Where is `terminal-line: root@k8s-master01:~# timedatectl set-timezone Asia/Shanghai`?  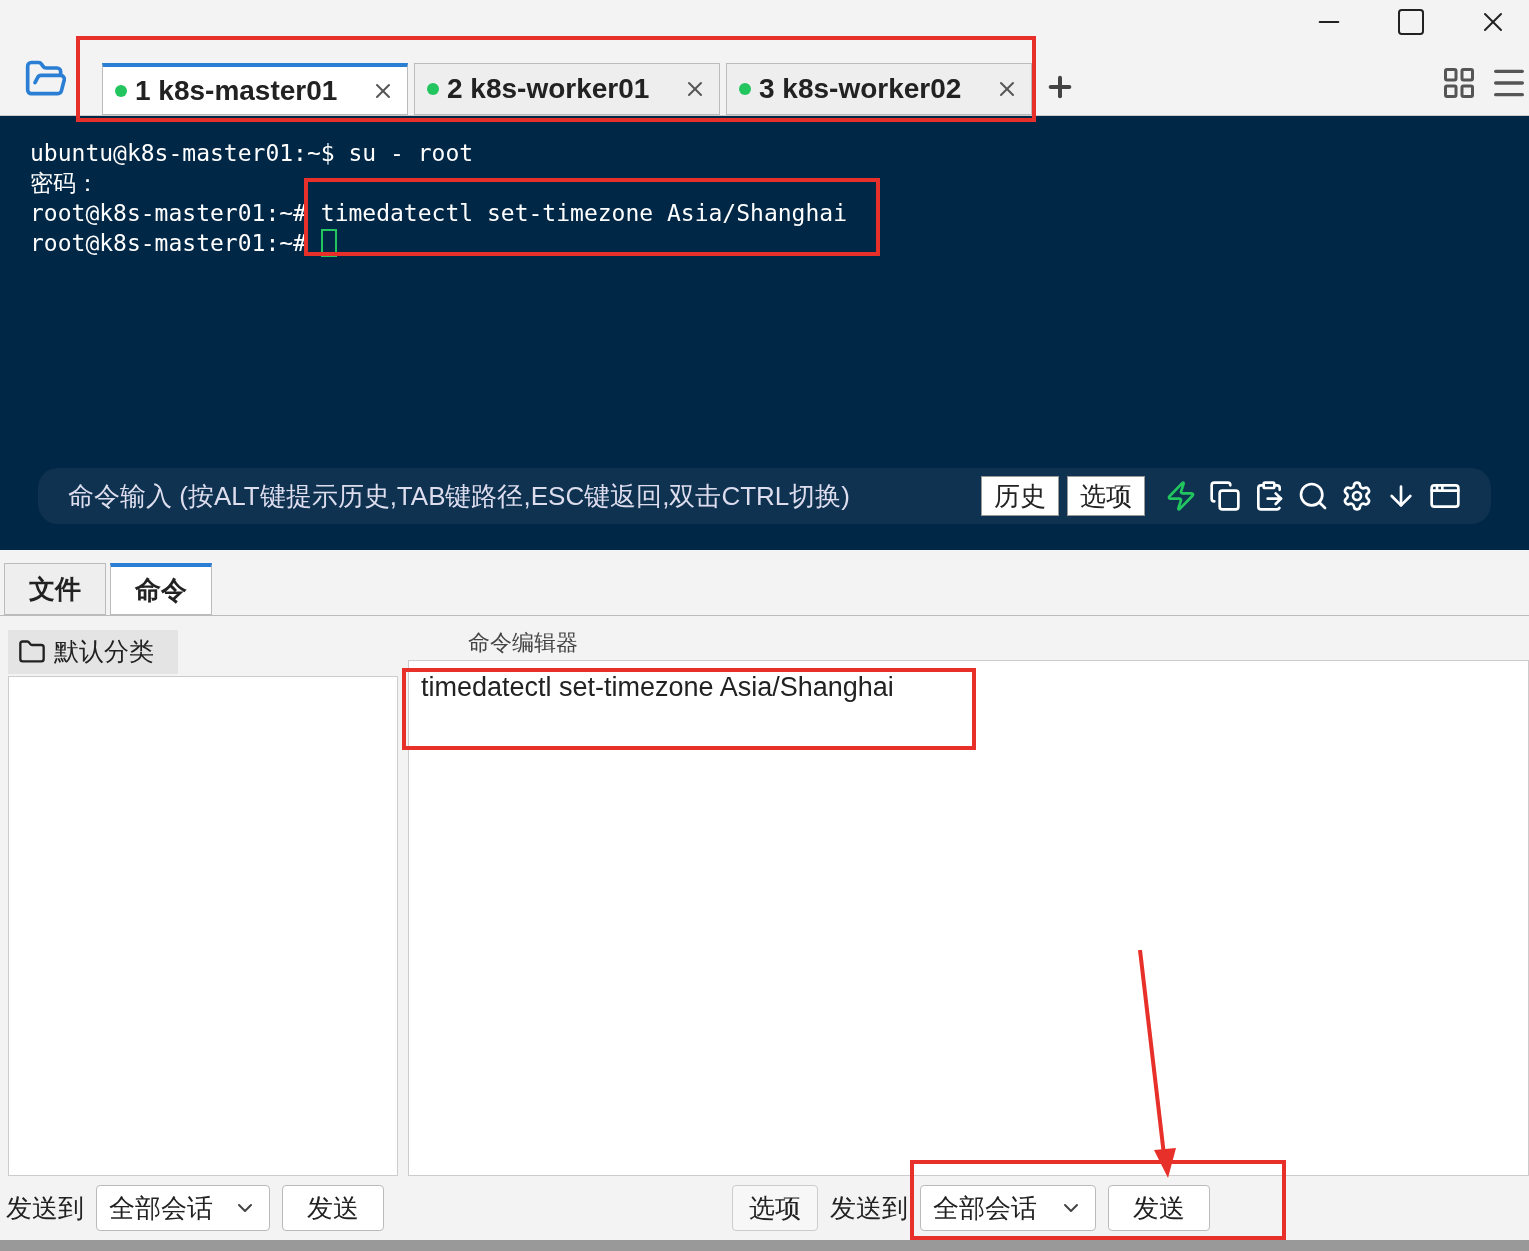 terminal-line: root@k8s-master01:~# timedatectl set-timezone Asia/Shanghai is located at coordinates (438, 213).